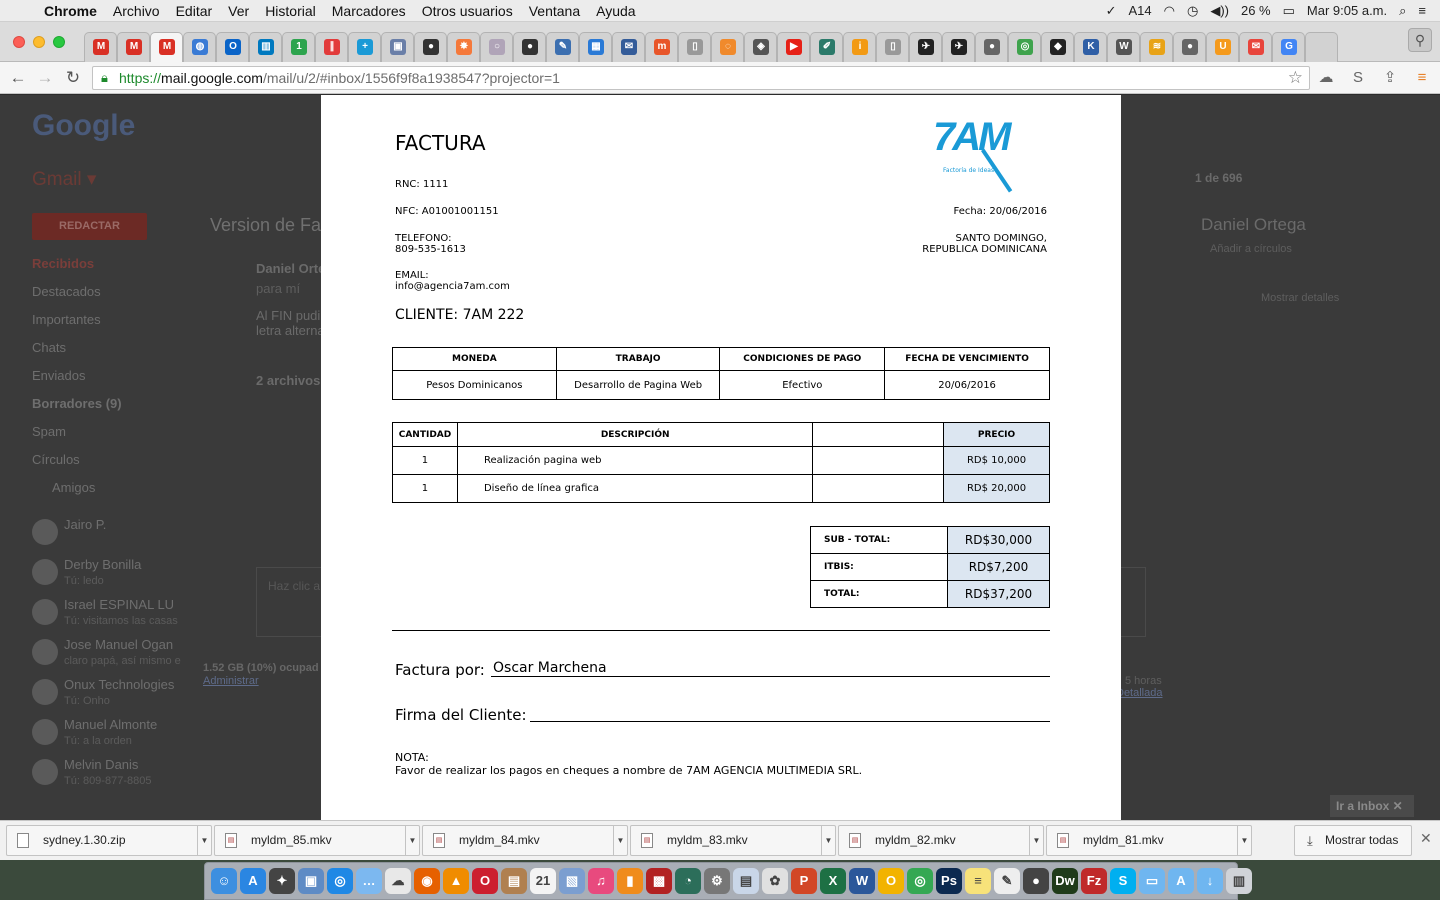  Describe the element at coordinates (467, 11) in the screenshot. I see `menu-otros-usuarios: Otros usuarios` at that location.